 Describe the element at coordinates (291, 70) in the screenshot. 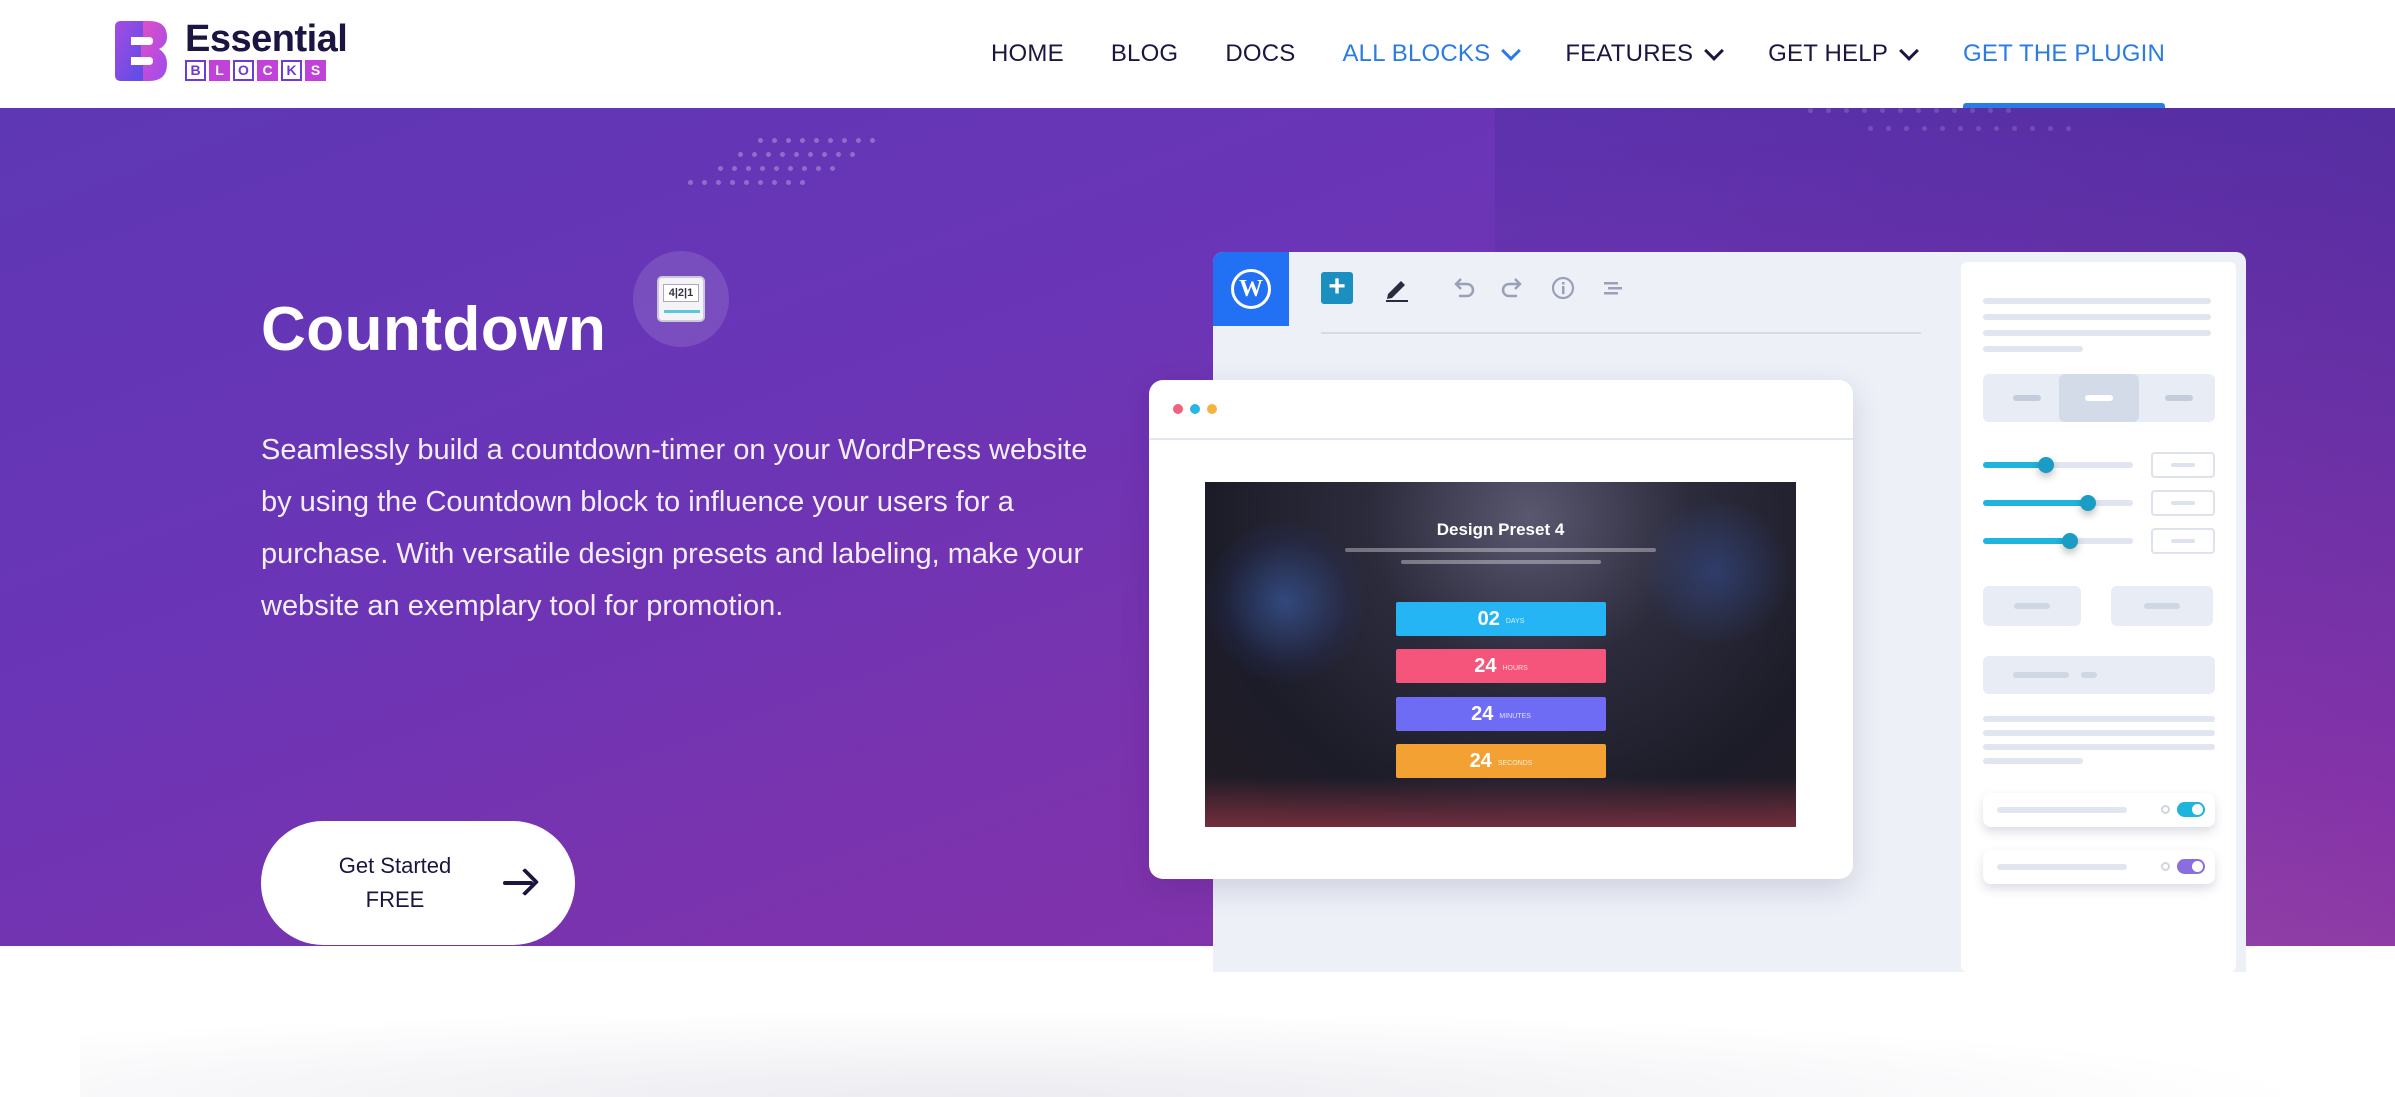

I see `logo-letter: K` at that location.